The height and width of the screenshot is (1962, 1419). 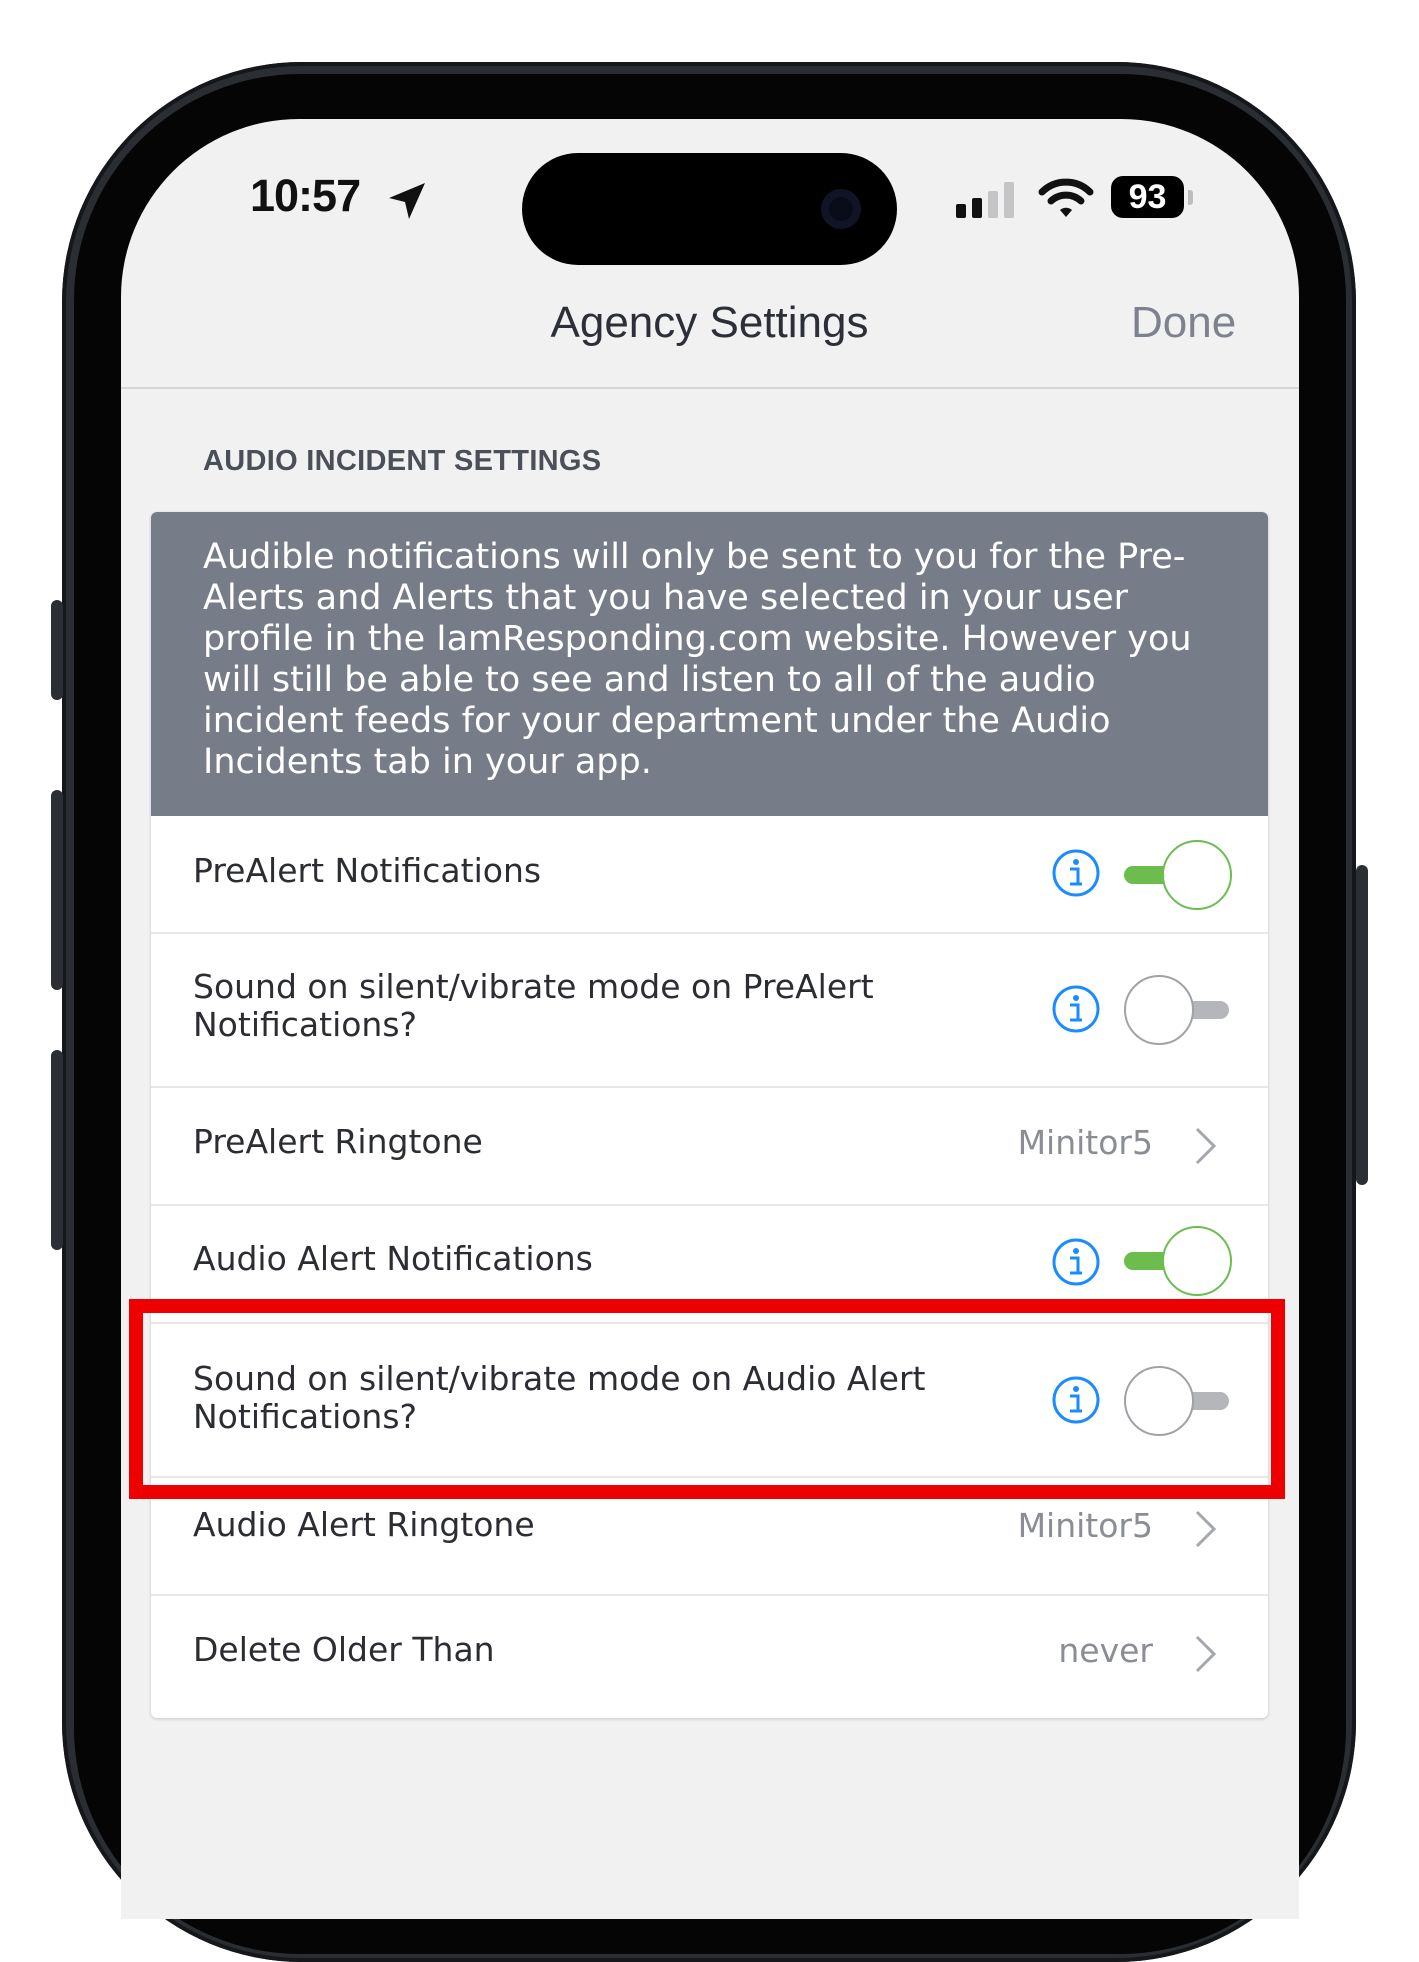 What do you see at coordinates (305, 195) in the screenshot?
I see `status-time: 10:57` at bounding box center [305, 195].